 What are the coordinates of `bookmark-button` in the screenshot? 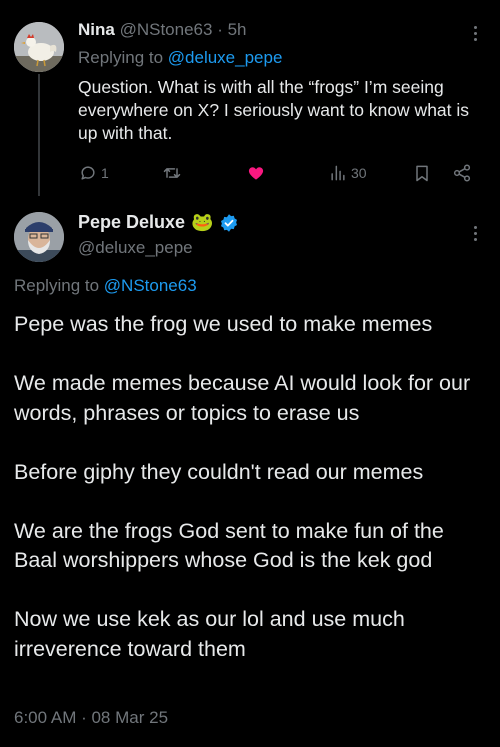 It's located at (422, 173).